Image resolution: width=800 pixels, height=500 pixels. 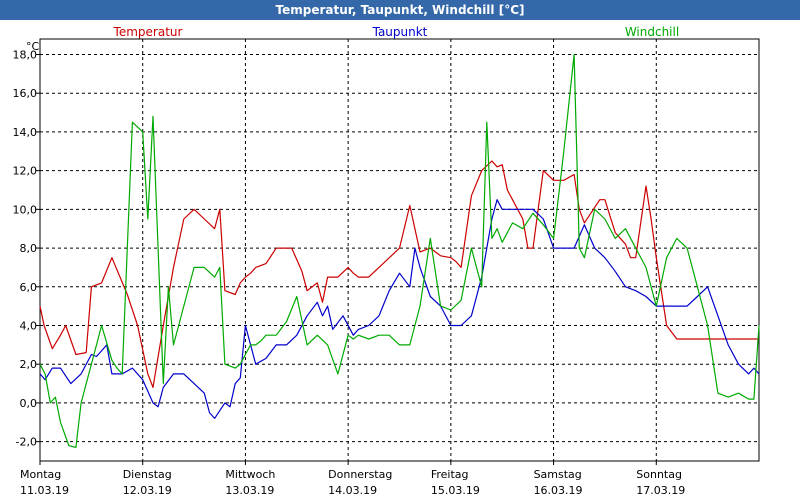 What do you see at coordinates (660, 490) in the screenshot?
I see `x-tick-date: 17.03.19` at bounding box center [660, 490].